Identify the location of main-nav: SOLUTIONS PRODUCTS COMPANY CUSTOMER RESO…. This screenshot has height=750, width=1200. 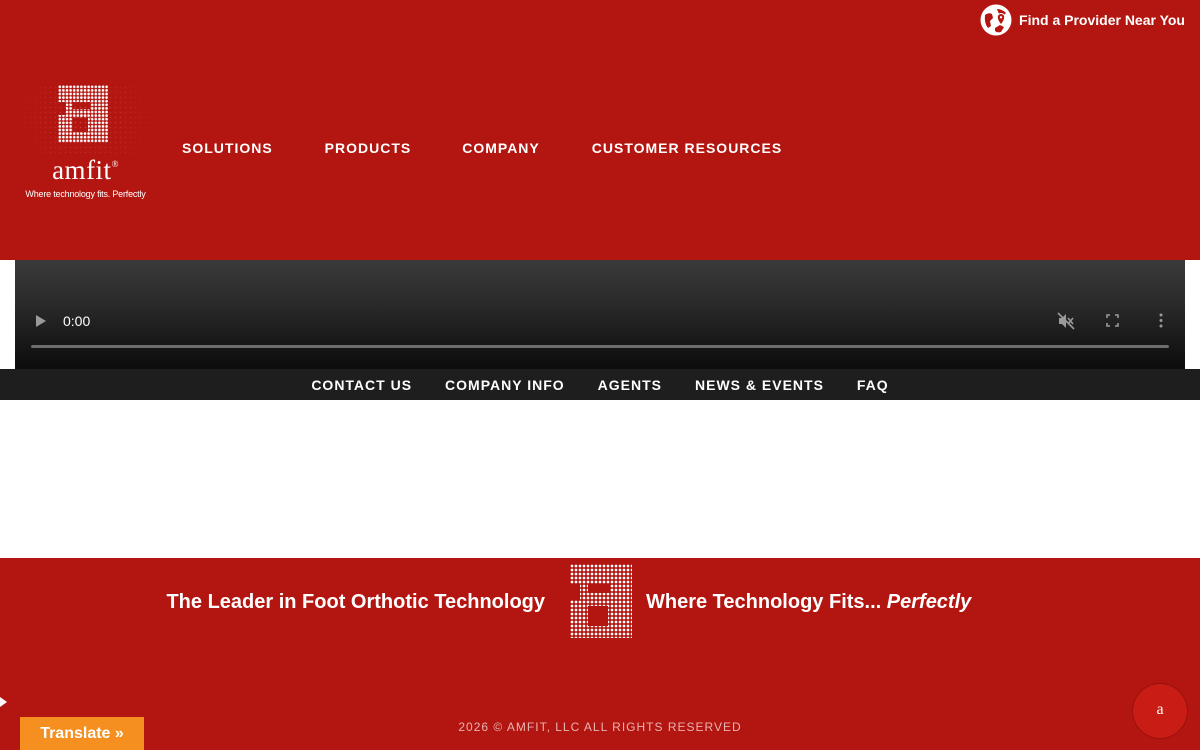
(482, 148).